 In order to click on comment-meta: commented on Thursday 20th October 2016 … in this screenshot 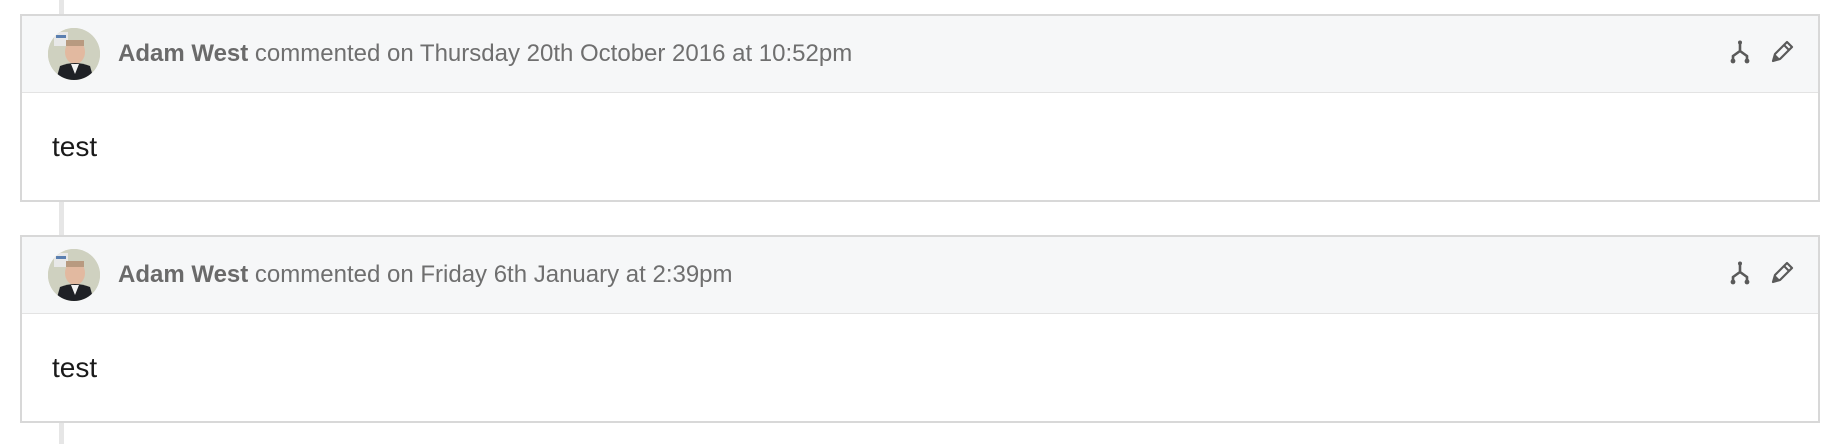, I will do `click(550, 53)`.